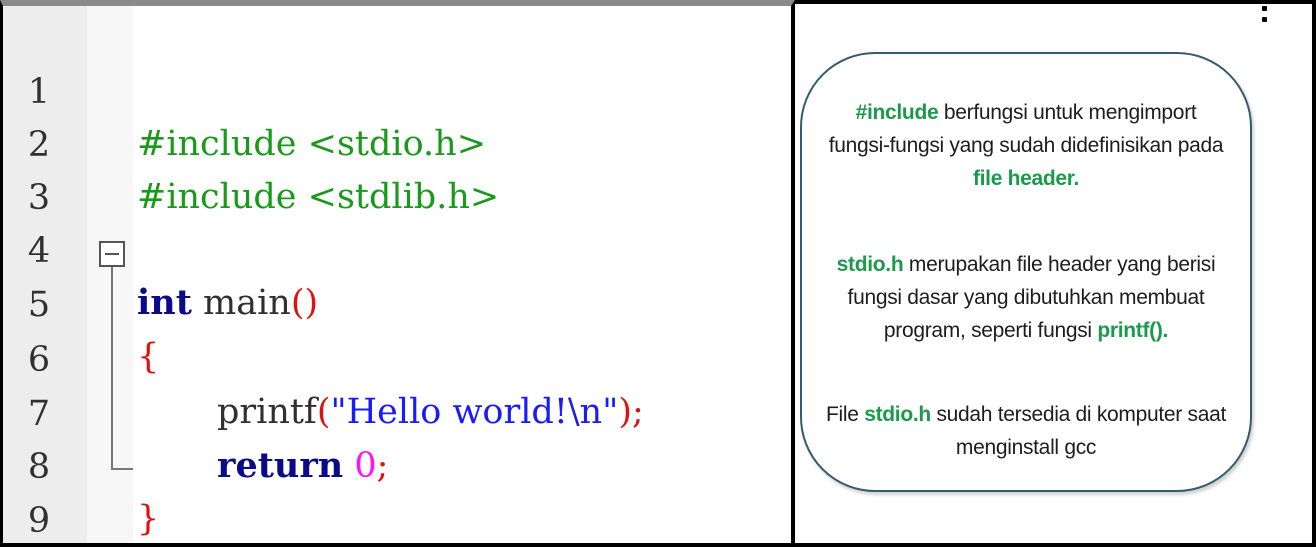  Describe the element at coordinates (39, 521) in the screenshot. I see `line-number: 9` at that location.